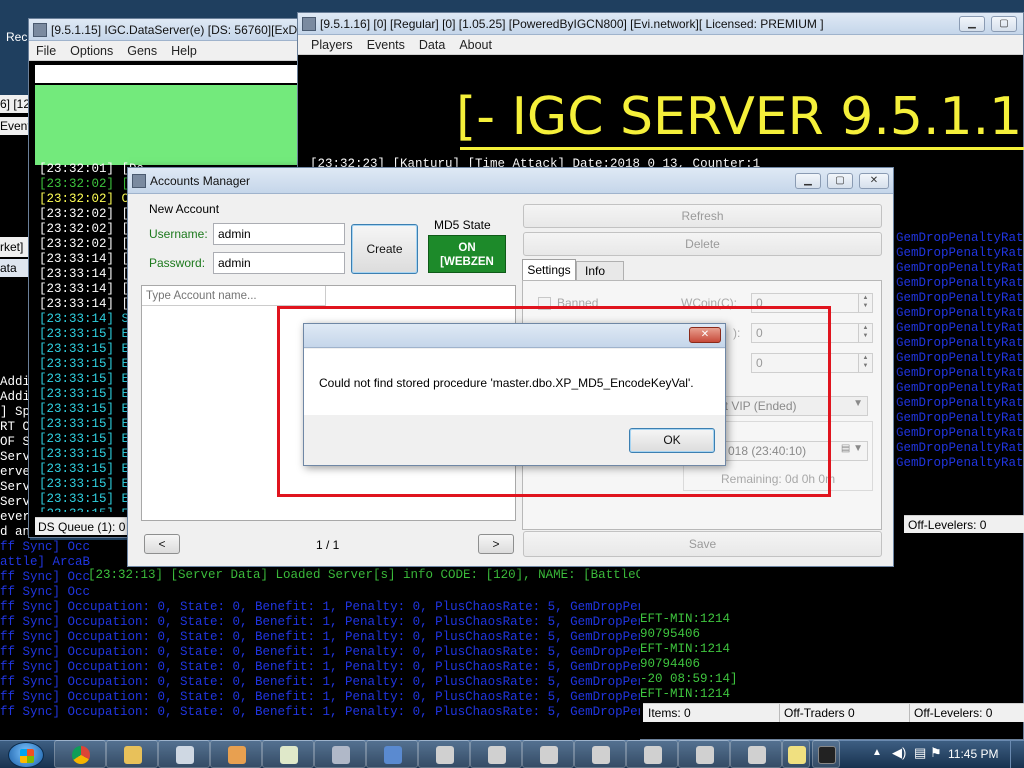 This screenshot has width=1024, height=768. What do you see at coordinates (46, 51) in the screenshot?
I see `menu-file: File` at bounding box center [46, 51].